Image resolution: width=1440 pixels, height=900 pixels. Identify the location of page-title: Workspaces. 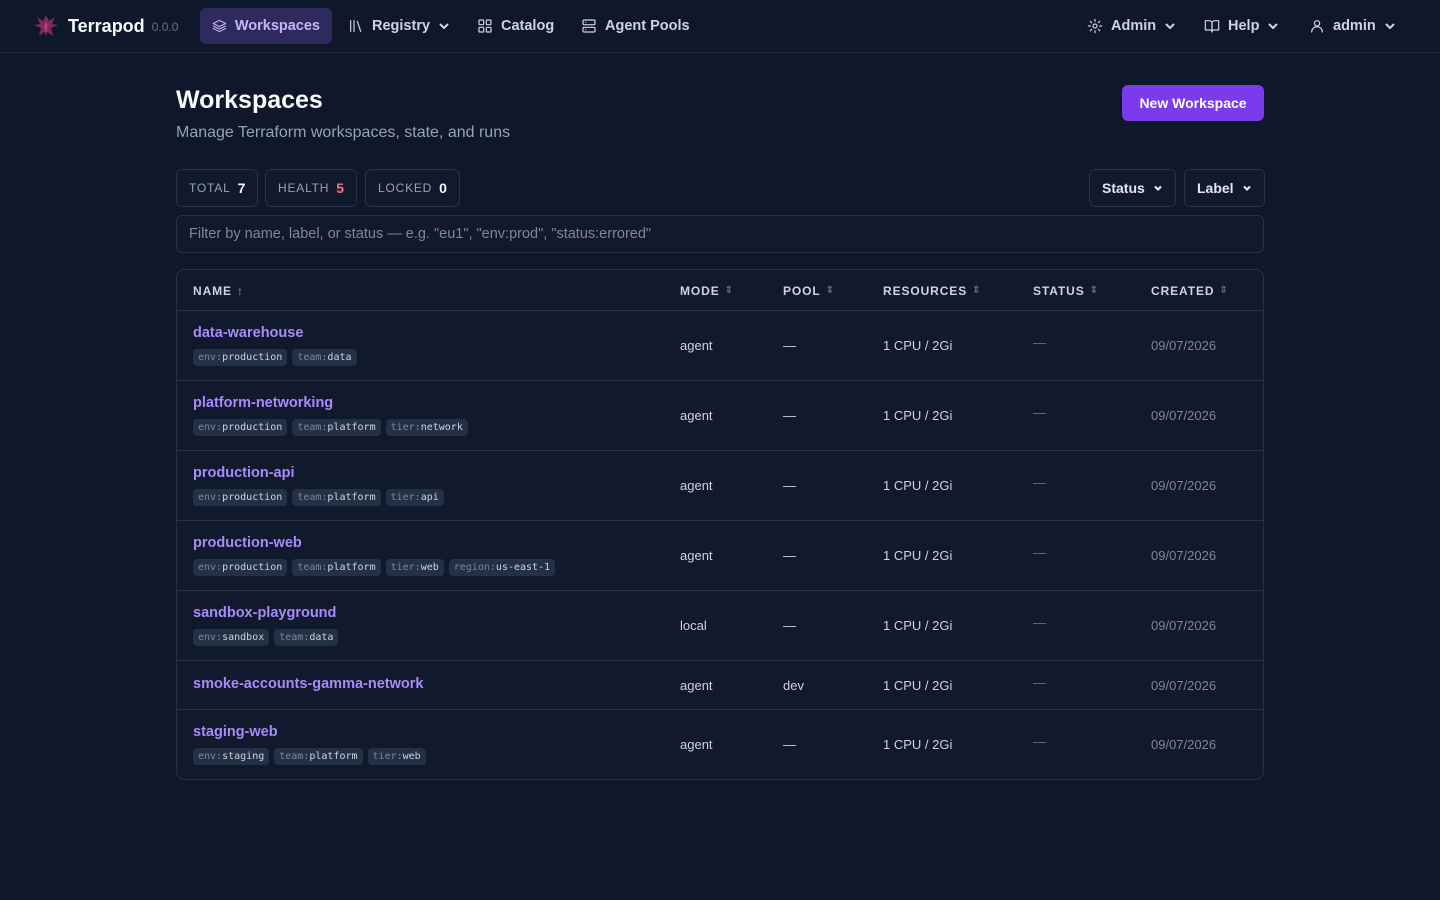
(249, 100).